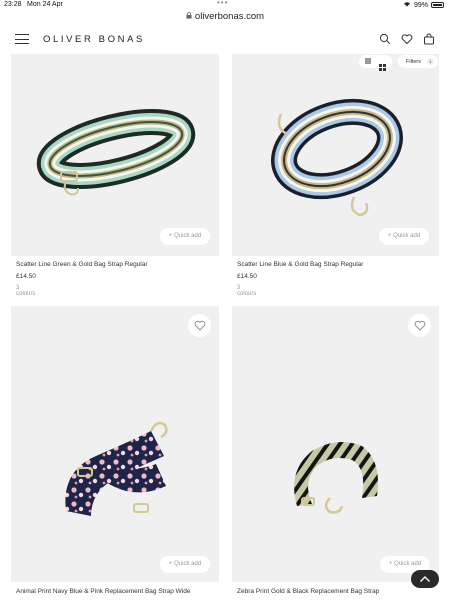  I want to click on chevron-up-icon, so click(425, 579).